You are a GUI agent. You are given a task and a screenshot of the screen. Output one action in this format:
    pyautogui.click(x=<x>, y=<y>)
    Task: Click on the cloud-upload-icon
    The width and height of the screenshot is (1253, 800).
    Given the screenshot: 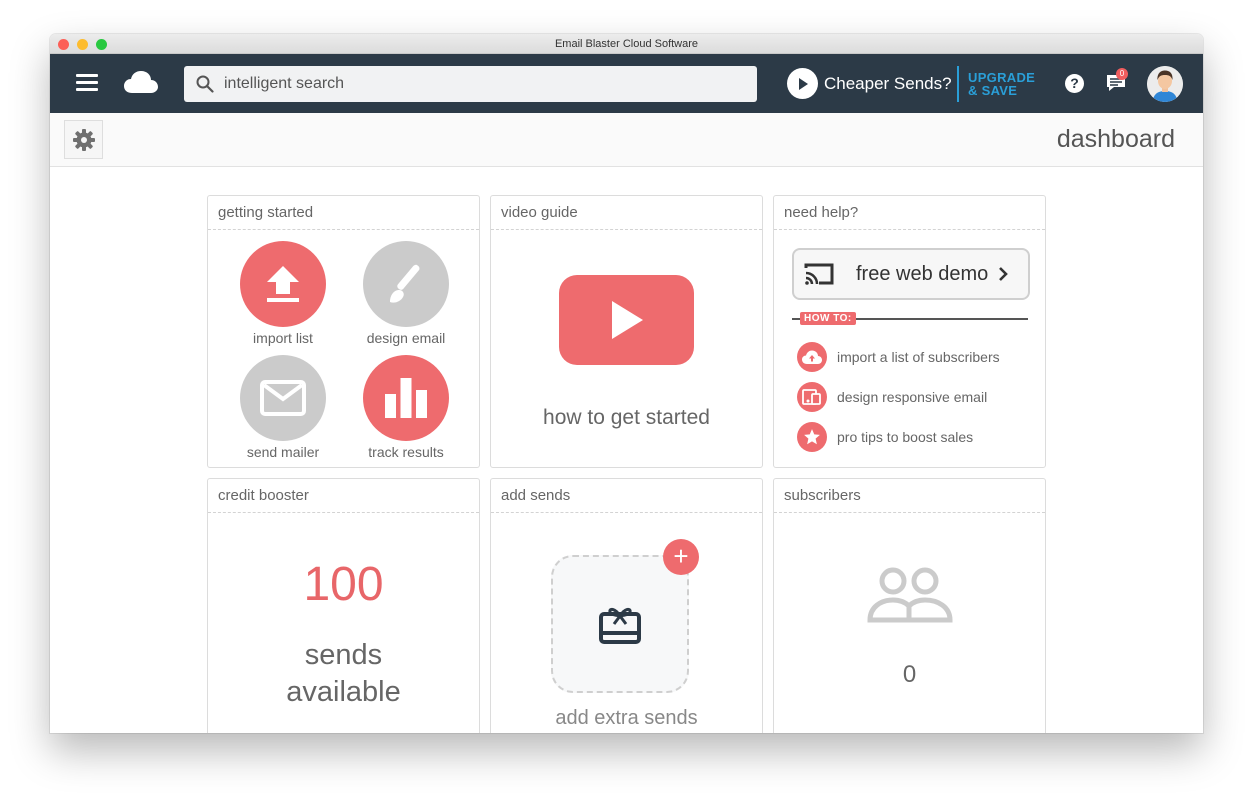 What is the action you would take?
    pyautogui.click(x=812, y=357)
    